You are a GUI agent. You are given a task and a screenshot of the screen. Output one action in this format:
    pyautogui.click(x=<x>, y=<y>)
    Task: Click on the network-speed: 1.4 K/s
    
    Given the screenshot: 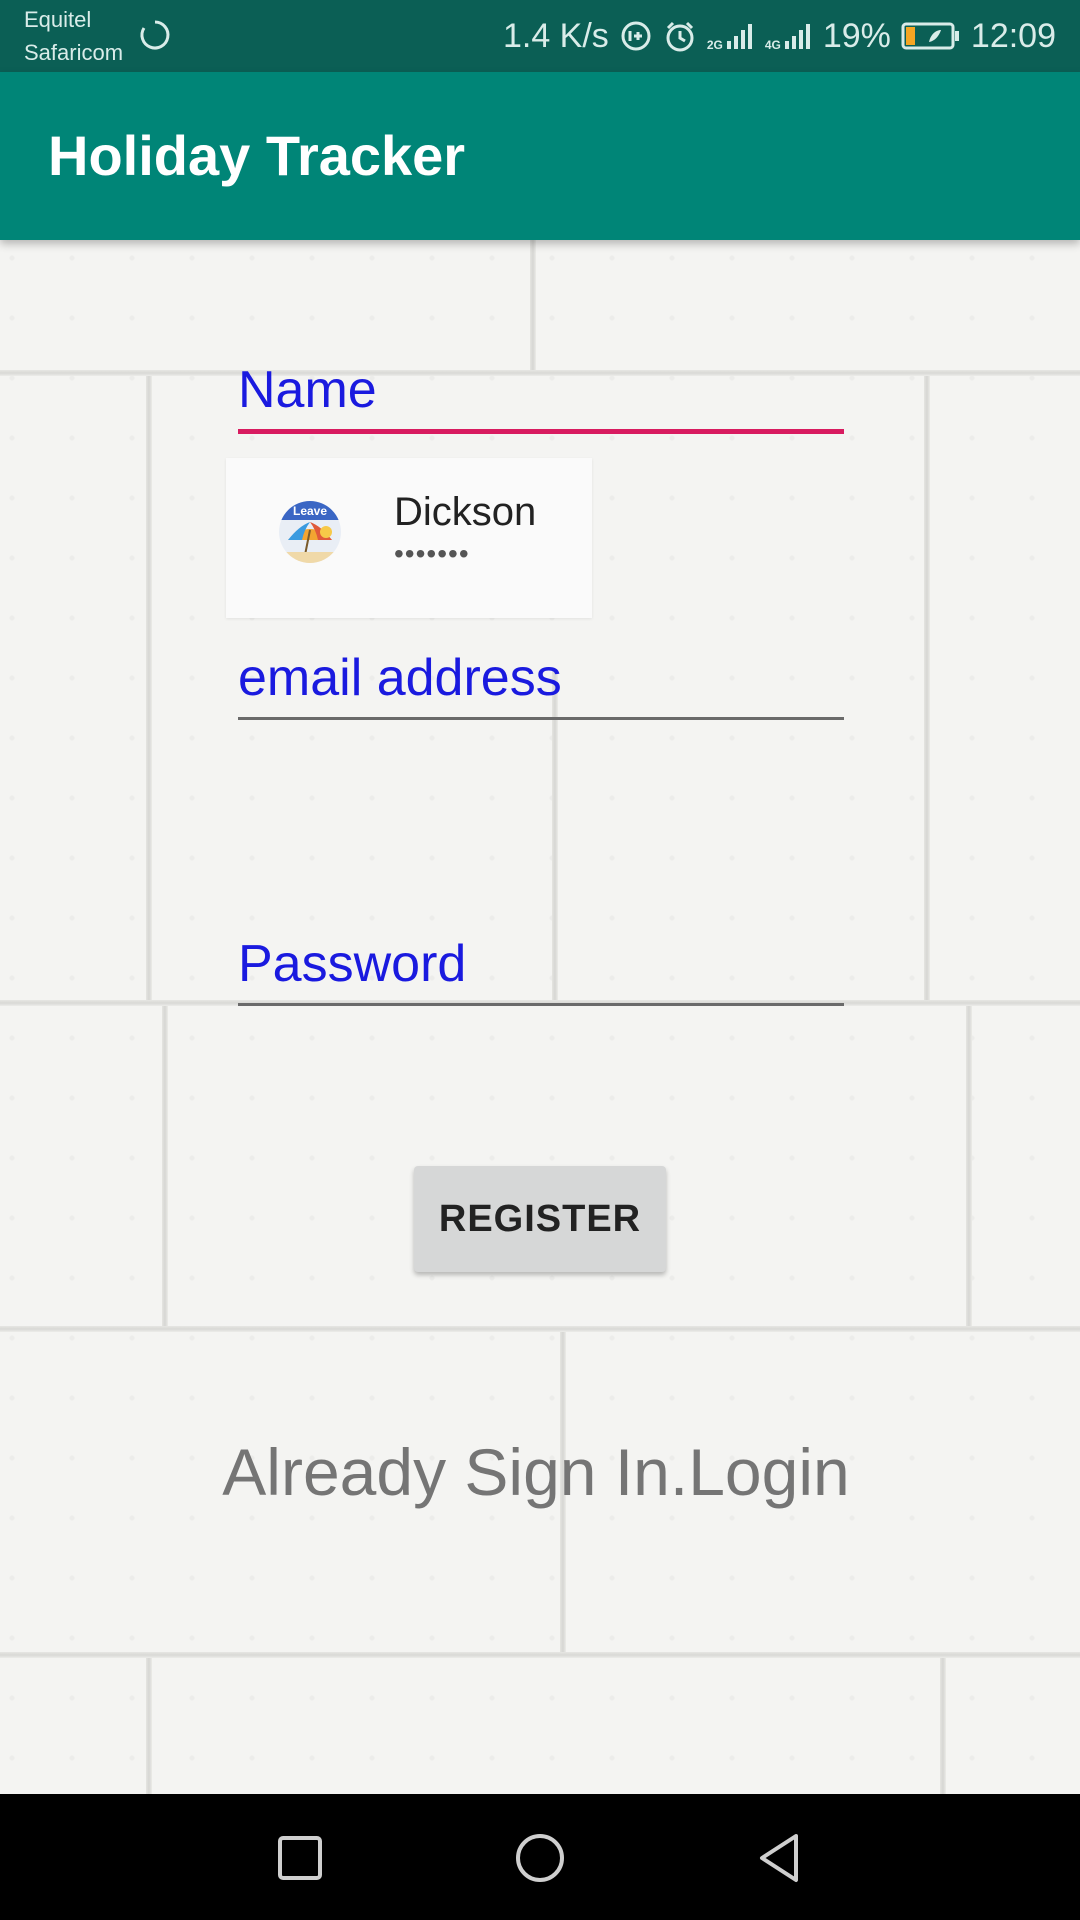 What is the action you would take?
    pyautogui.click(x=555, y=35)
    